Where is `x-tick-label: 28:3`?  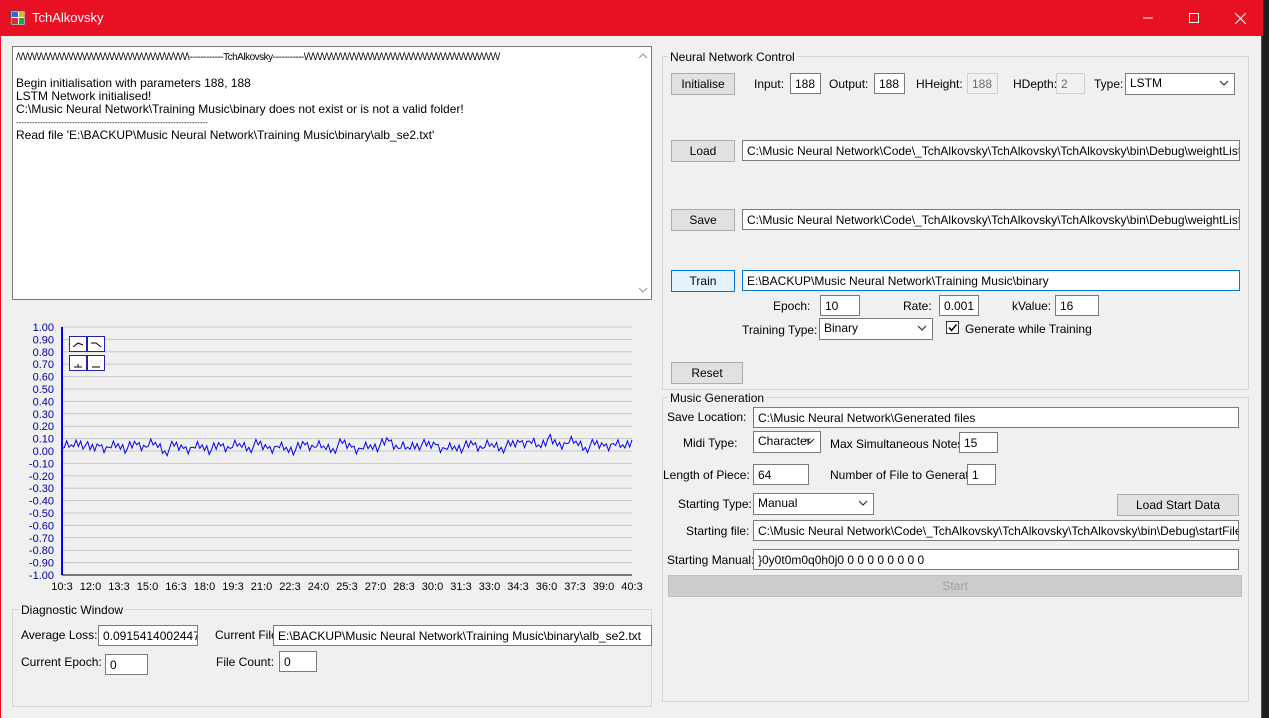
x-tick-label: 28:3 is located at coordinates (403, 587).